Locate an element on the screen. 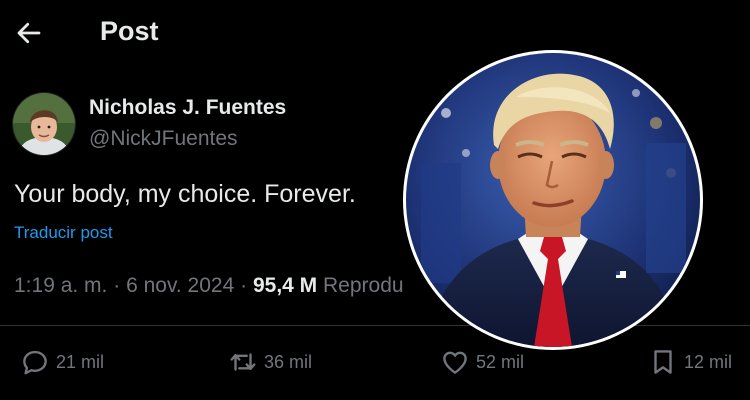  back-button is located at coordinates (29, 33).